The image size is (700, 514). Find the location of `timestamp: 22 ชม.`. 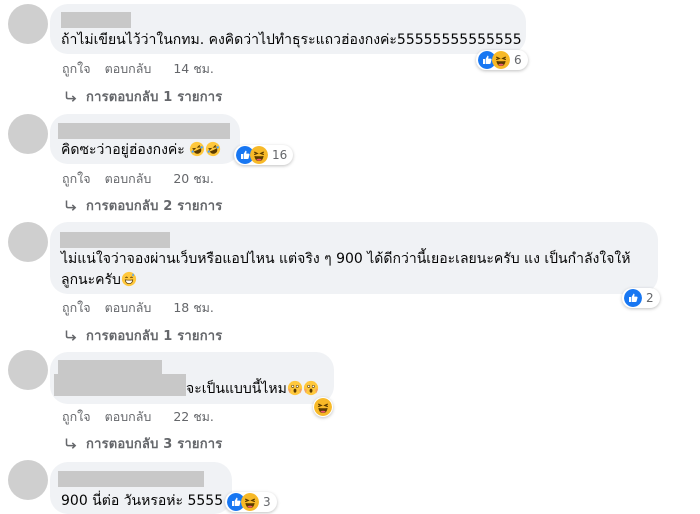

timestamp: 22 ชม. is located at coordinates (193, 417).